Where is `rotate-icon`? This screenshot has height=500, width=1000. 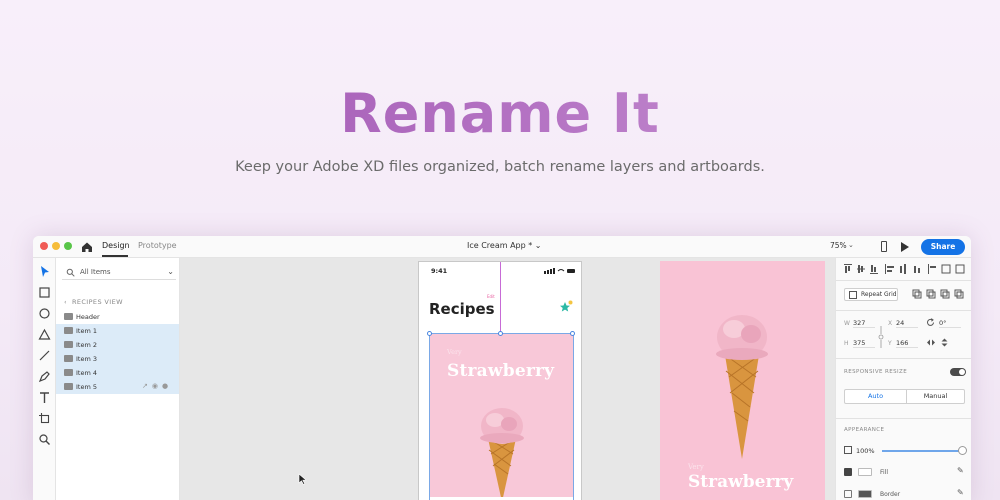
rotate-icon is located at coordinates (930, 322).